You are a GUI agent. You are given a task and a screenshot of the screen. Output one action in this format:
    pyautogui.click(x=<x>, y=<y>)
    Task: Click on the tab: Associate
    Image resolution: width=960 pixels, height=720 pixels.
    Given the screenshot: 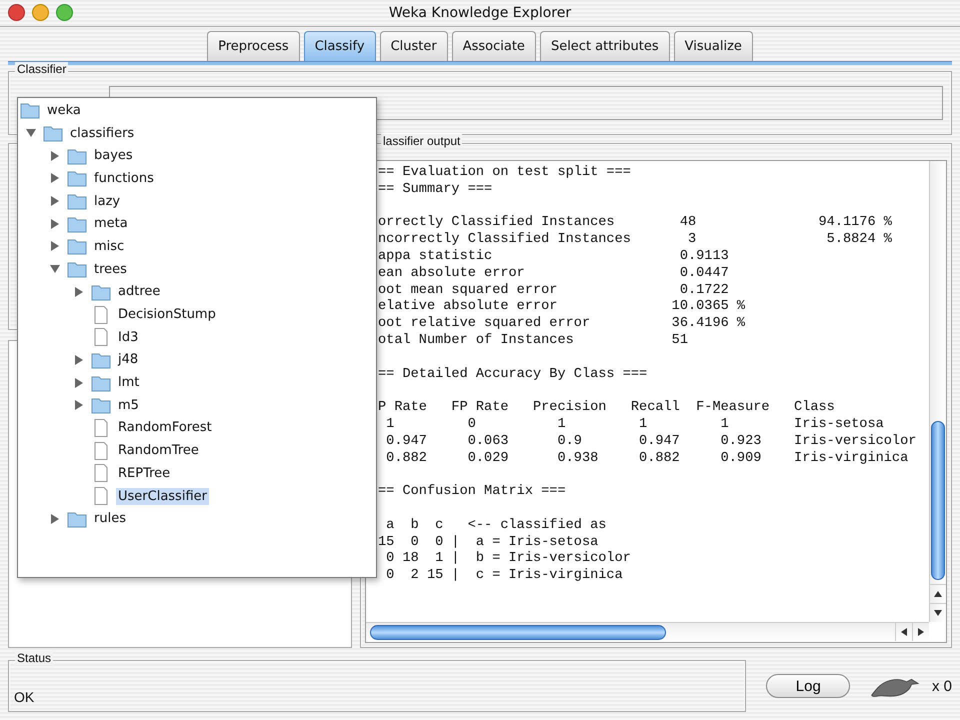 What is the action you would take?
    pyautogui.click(x=494, y=46)
    